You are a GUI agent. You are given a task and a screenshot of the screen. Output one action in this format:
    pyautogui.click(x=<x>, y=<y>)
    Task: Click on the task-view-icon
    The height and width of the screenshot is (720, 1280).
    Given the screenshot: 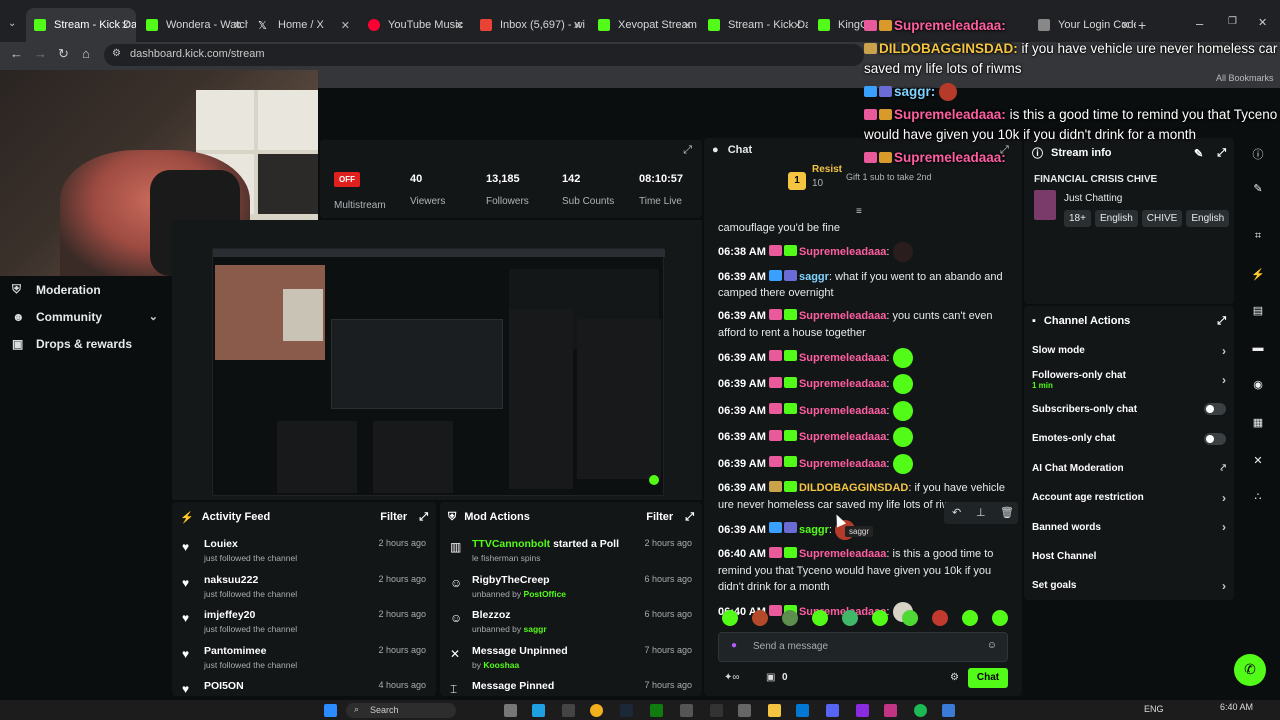 What is the action you would take?
    pyautogui.click(x=510, y=710)
    